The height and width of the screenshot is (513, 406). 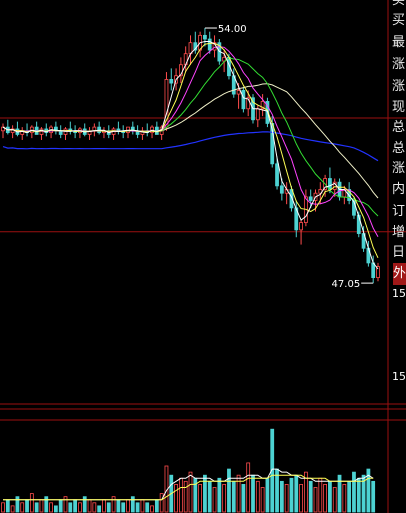 What do you see at coordinates (346, 284) in the screenshot?
I see `low-marker-label: 47.05` at bounding box center [346, 284].